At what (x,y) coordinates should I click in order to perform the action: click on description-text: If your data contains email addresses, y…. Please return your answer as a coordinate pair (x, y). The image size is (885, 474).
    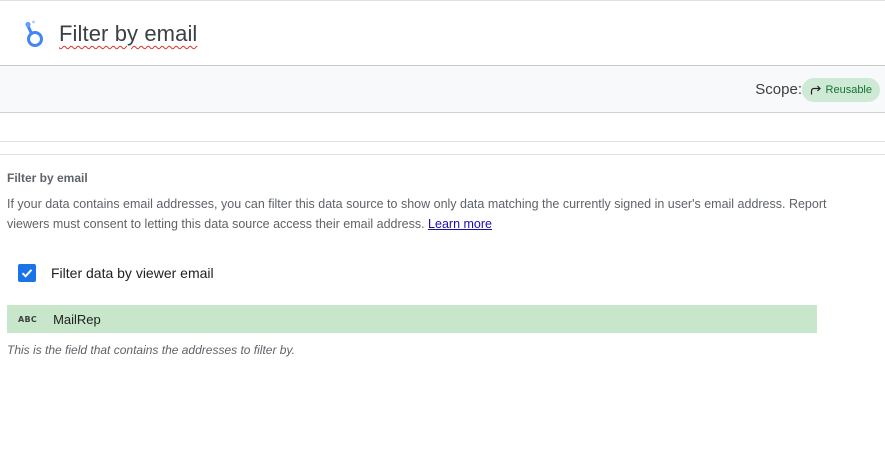
    Looking at the image, I should click on (417, 214).